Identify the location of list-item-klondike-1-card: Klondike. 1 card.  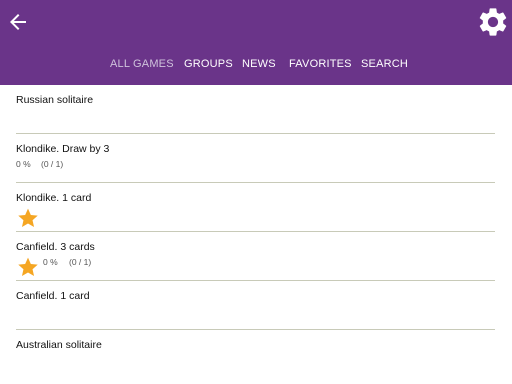
(256, 207).